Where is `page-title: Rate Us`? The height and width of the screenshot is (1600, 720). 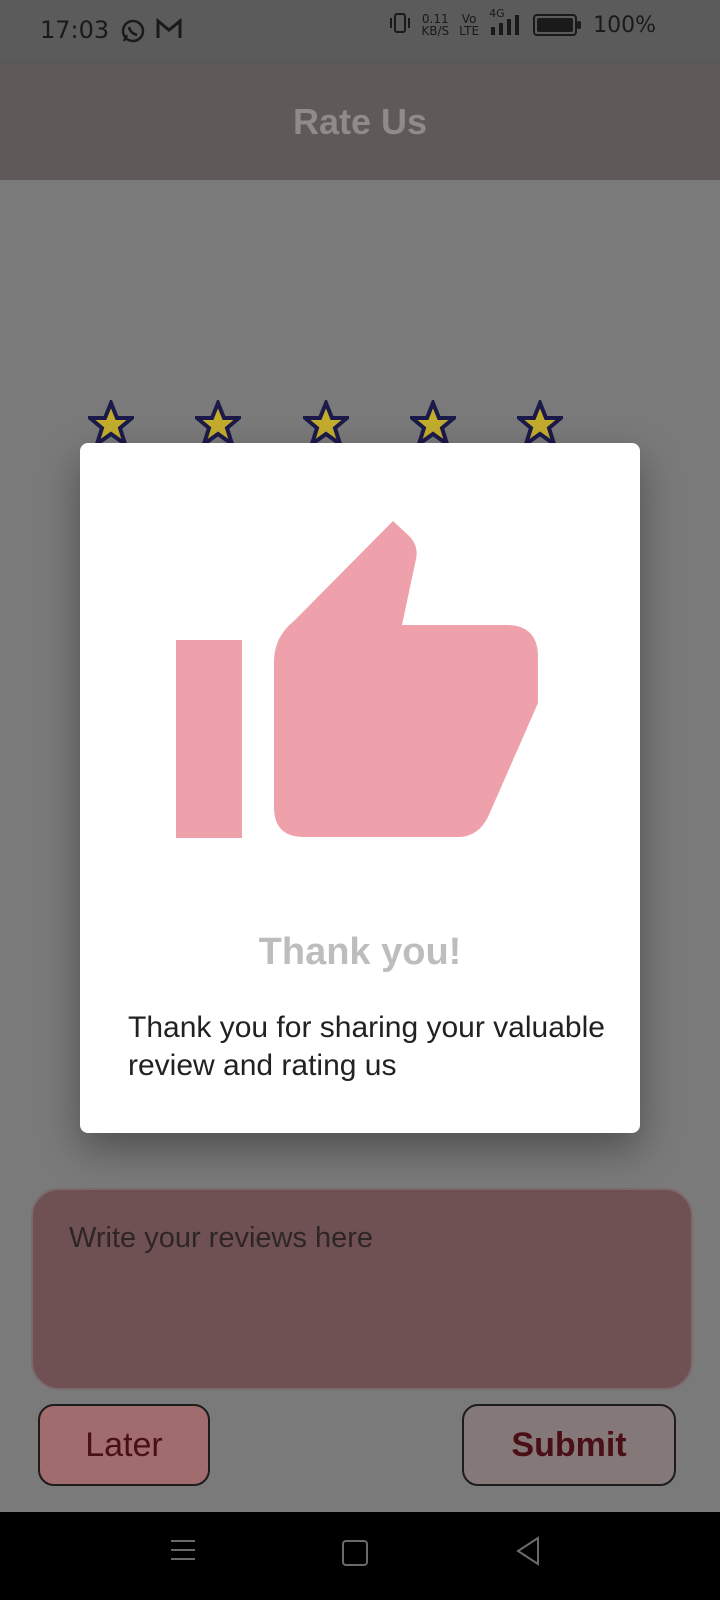 page-title: Rate Us is located at coordinates (360, 121).